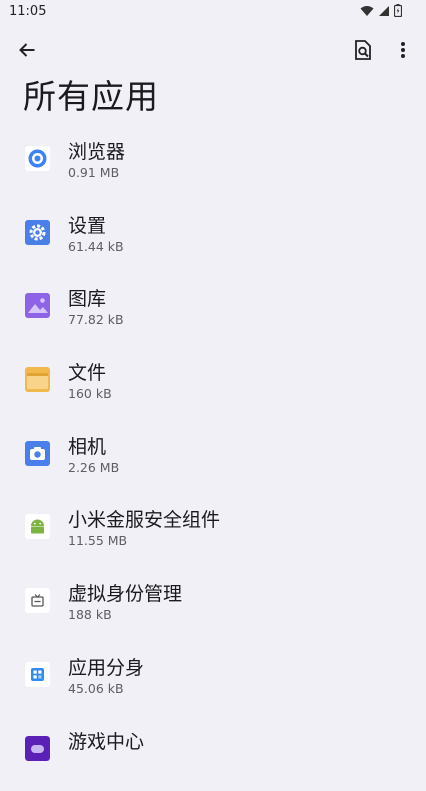 The width and height of the screenshot is (426, 791). Describe the element at coordinates (87, 224) in the screenshot. I see `app-name: 设置` at that location.